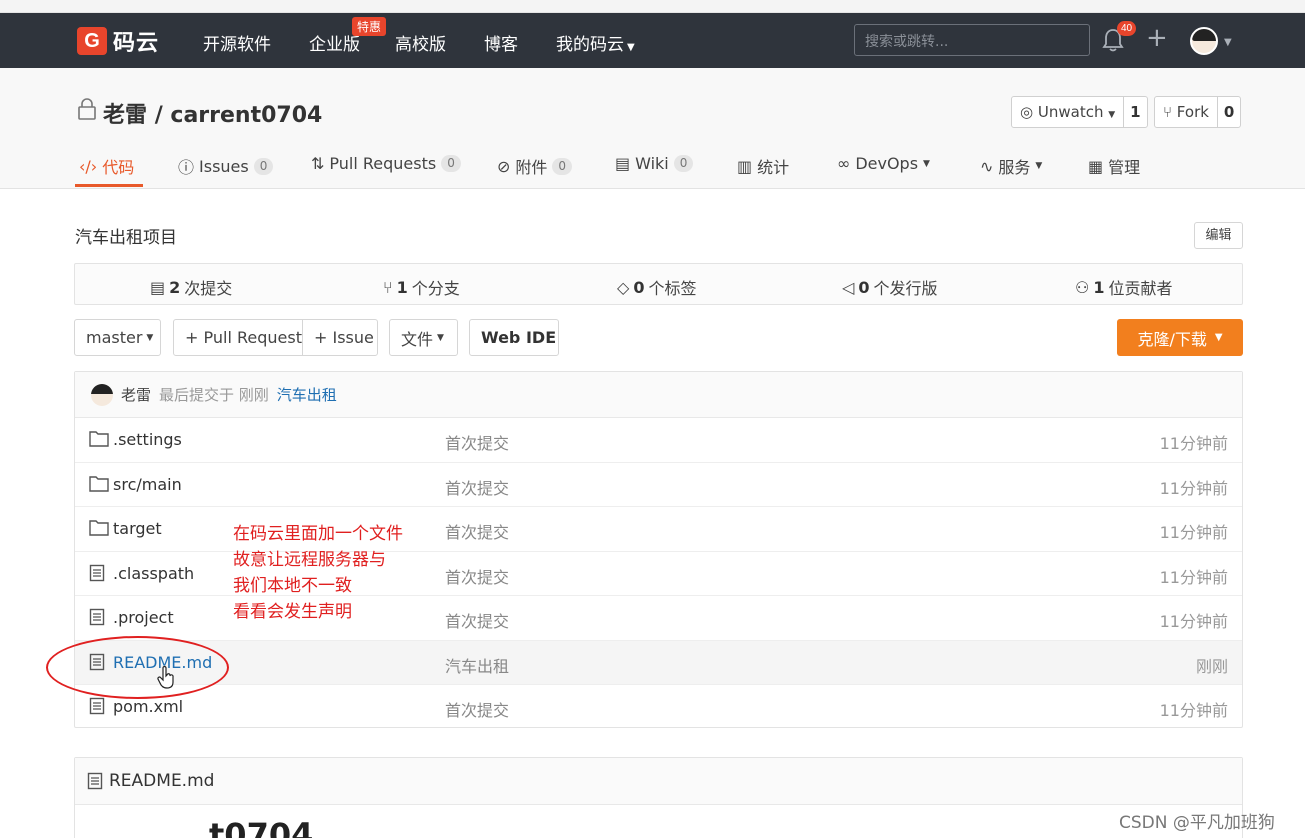  Describe the element at coordinates (88, 166) in the screenshot. I see `code-icon: ‹/›` at that location.